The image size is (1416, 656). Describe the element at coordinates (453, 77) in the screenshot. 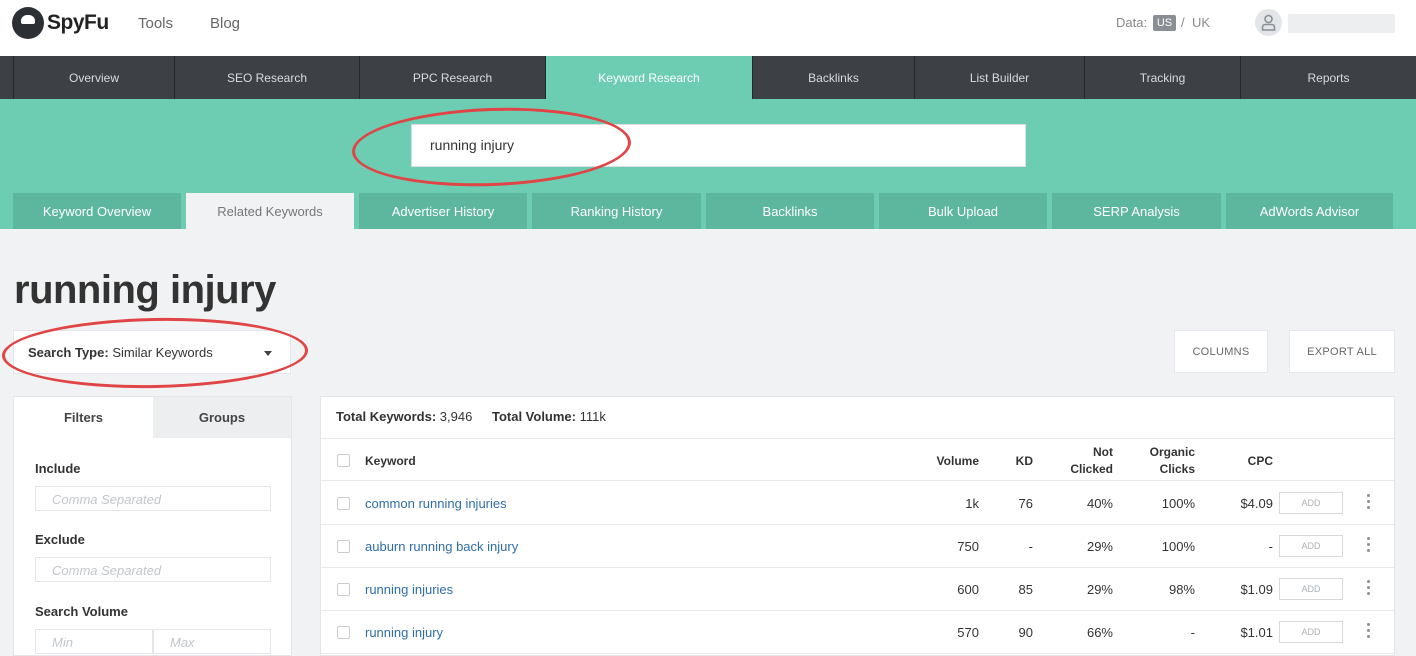

I see `tab-ppc-research: PPC Research` at that location.